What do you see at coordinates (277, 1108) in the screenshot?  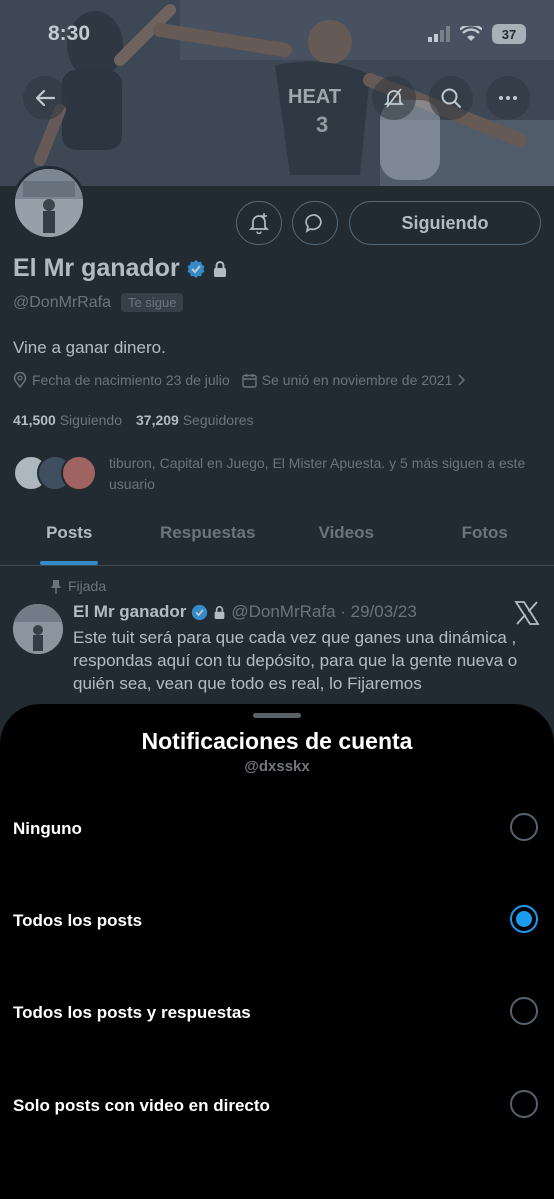 I see `option-solo-video-en-directo: Solo posts con video en directo` at bounding box center [277, 1108].